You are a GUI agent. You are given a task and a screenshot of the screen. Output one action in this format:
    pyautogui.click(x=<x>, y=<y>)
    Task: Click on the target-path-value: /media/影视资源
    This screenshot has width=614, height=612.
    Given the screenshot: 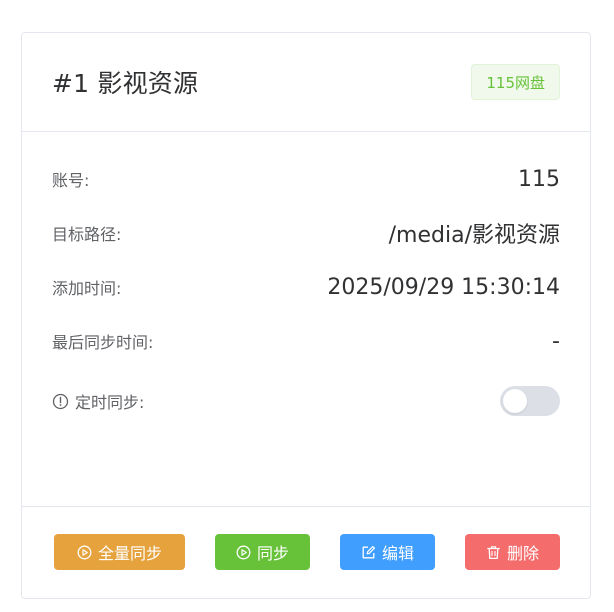 What is the action you would take?
    pyautogui.click(x=474, y=235)
    